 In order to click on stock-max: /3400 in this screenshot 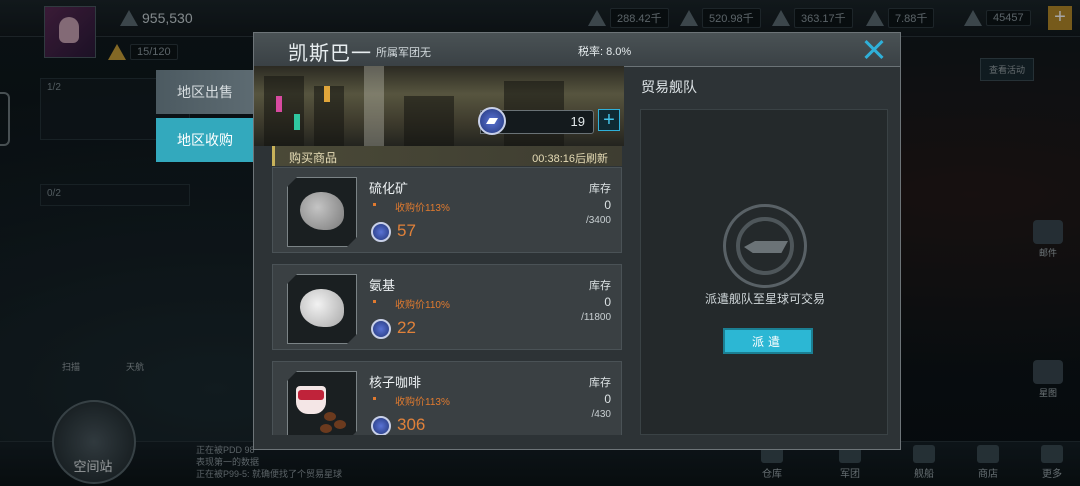, I will do `click(598, 220)`.